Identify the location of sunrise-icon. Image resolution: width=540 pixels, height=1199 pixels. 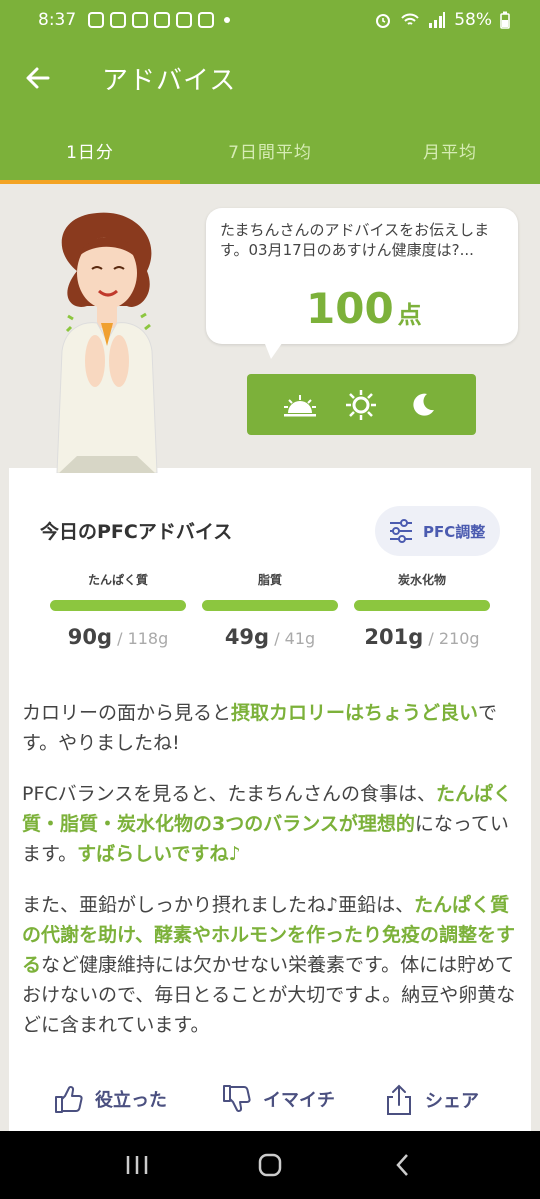
(299, 405).